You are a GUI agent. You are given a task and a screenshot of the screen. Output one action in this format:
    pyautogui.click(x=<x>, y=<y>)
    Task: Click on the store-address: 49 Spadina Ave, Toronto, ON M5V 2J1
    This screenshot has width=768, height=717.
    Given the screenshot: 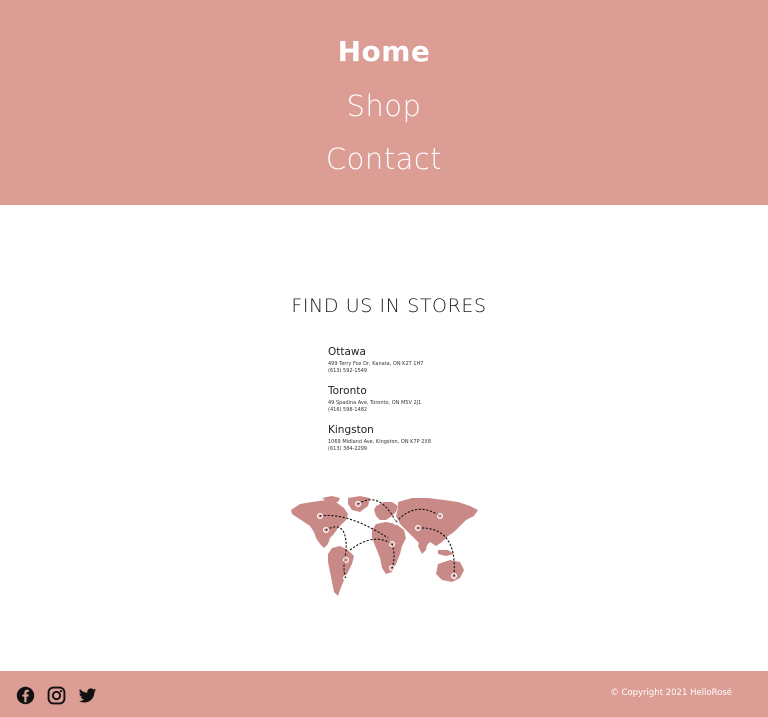 What is the action you would take?
    pyautogui.click(x=375, y=403)
    